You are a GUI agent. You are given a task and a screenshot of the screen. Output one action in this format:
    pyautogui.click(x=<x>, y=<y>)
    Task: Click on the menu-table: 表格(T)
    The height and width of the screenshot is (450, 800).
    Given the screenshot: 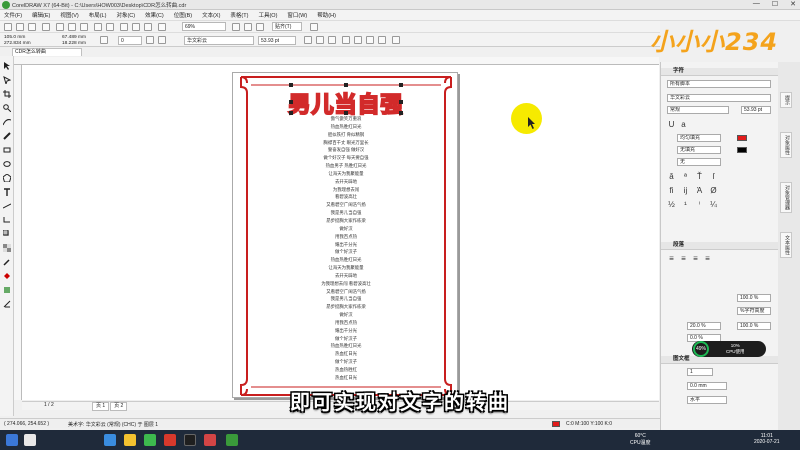 What is the action you would take?
    pyautogui.click(x=239, y=15)
    